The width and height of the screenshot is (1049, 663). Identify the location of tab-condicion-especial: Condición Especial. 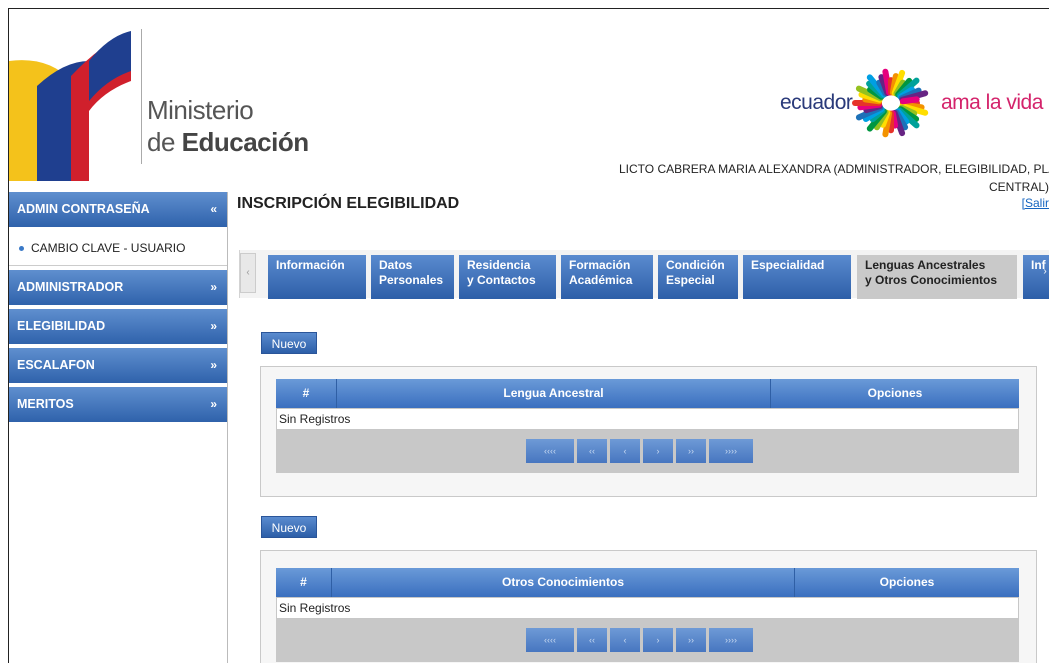
(698, 277).